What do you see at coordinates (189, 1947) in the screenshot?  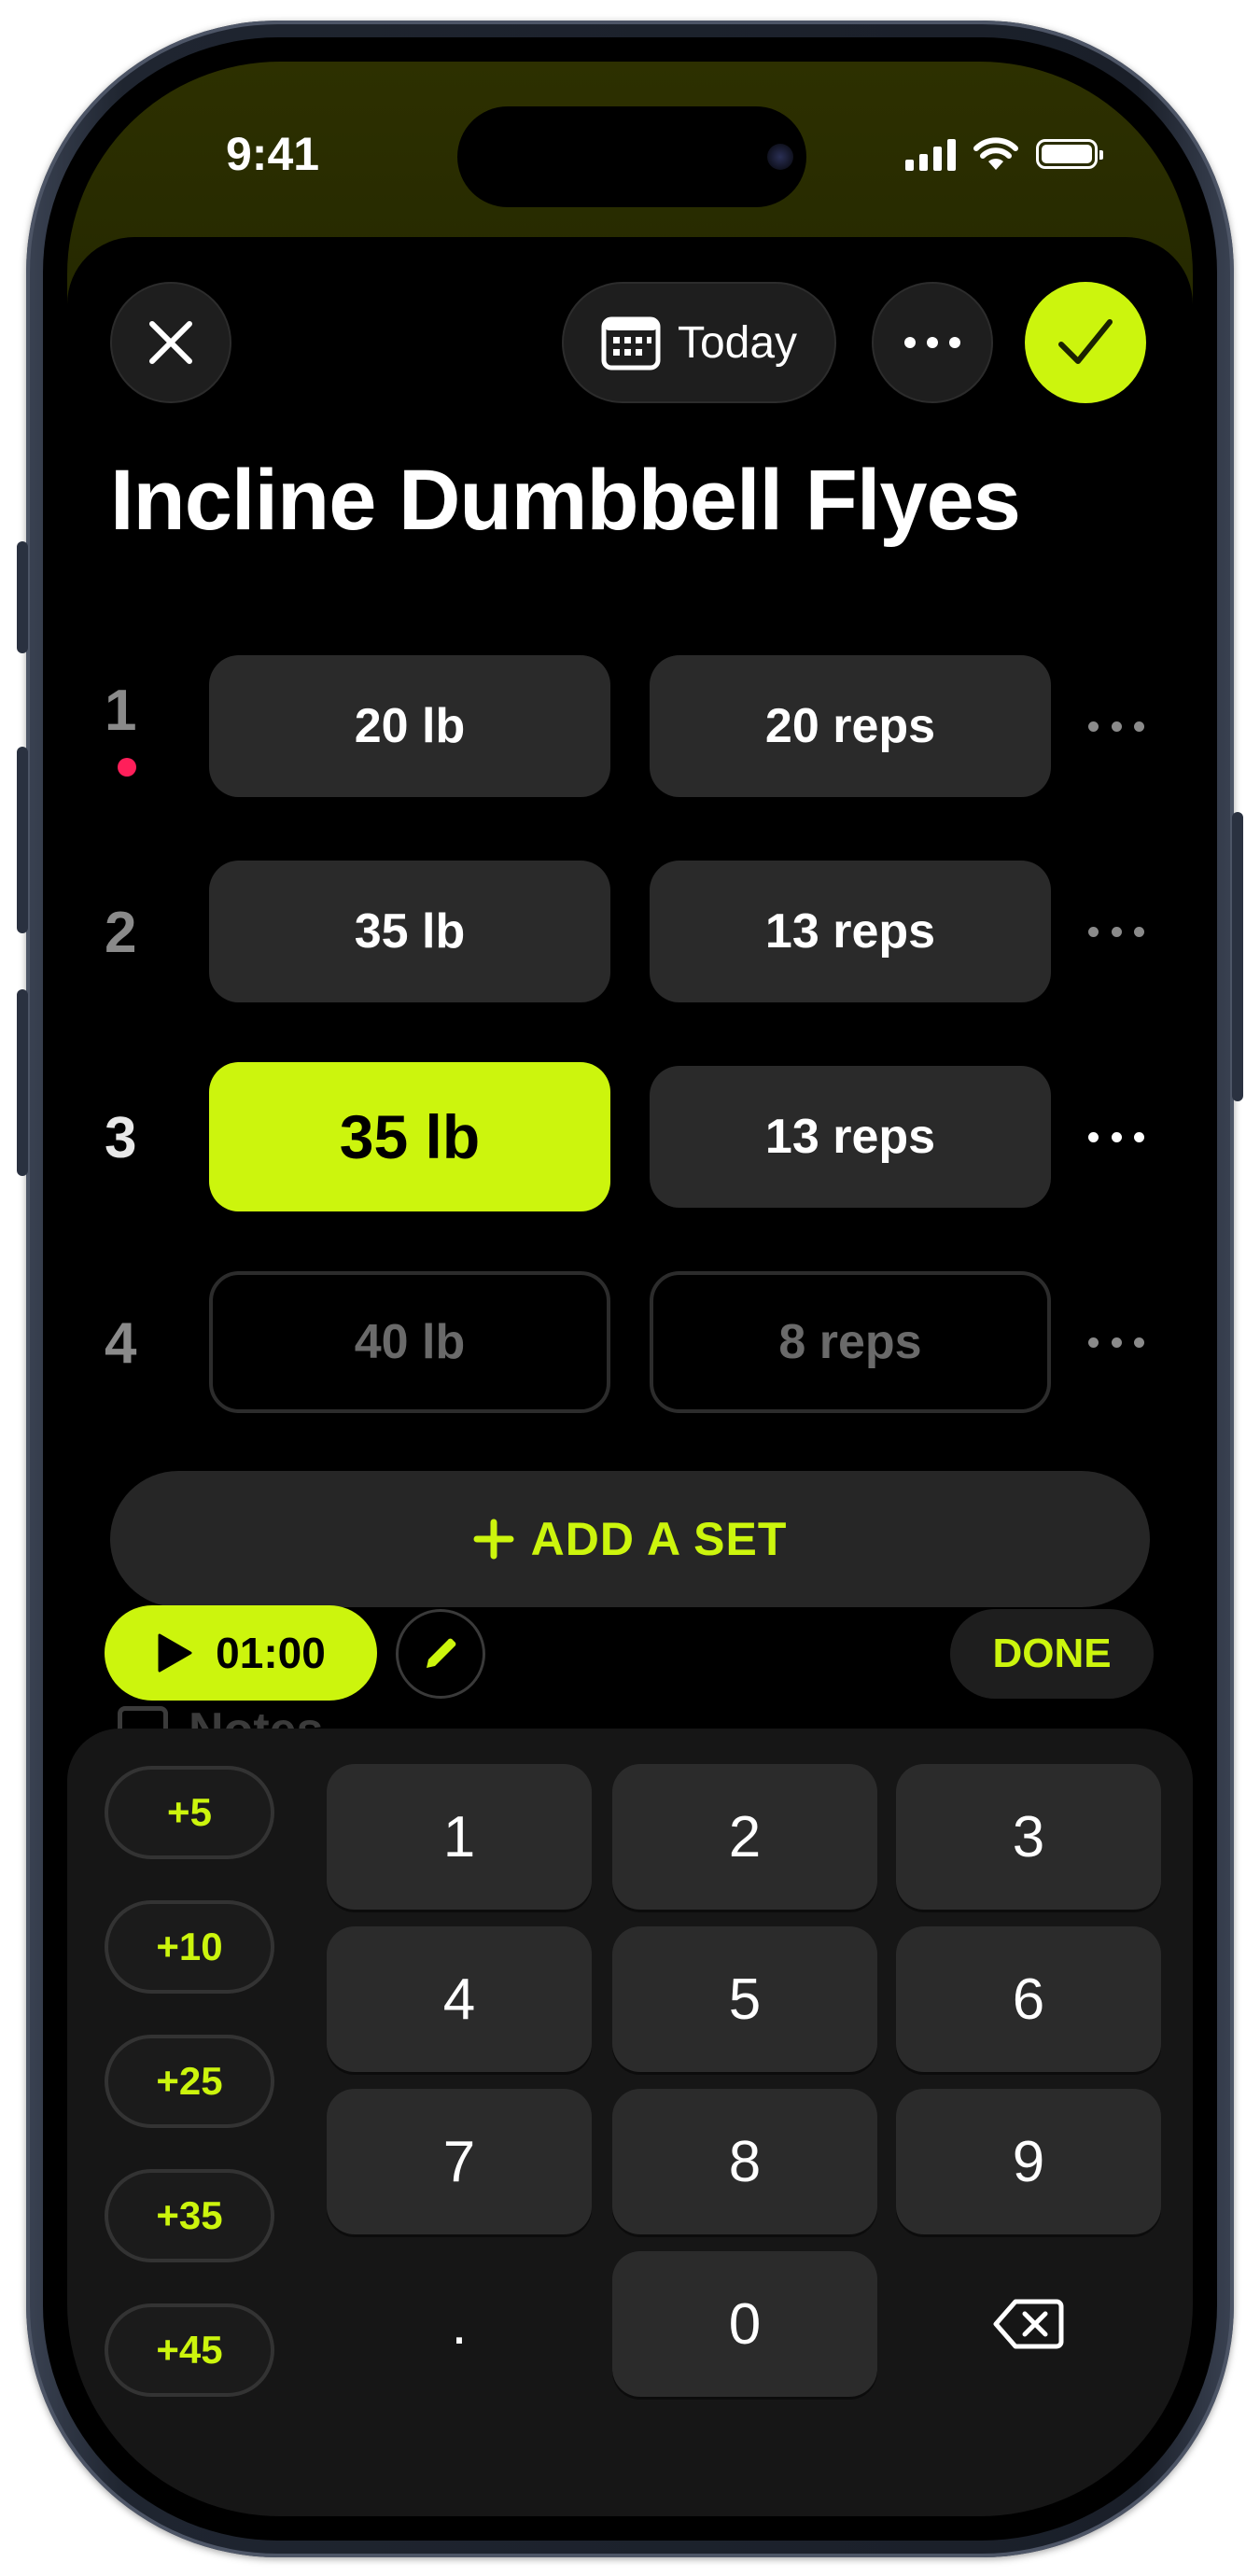 I see `increment-button: +10` at bounding box center [189, 1947].